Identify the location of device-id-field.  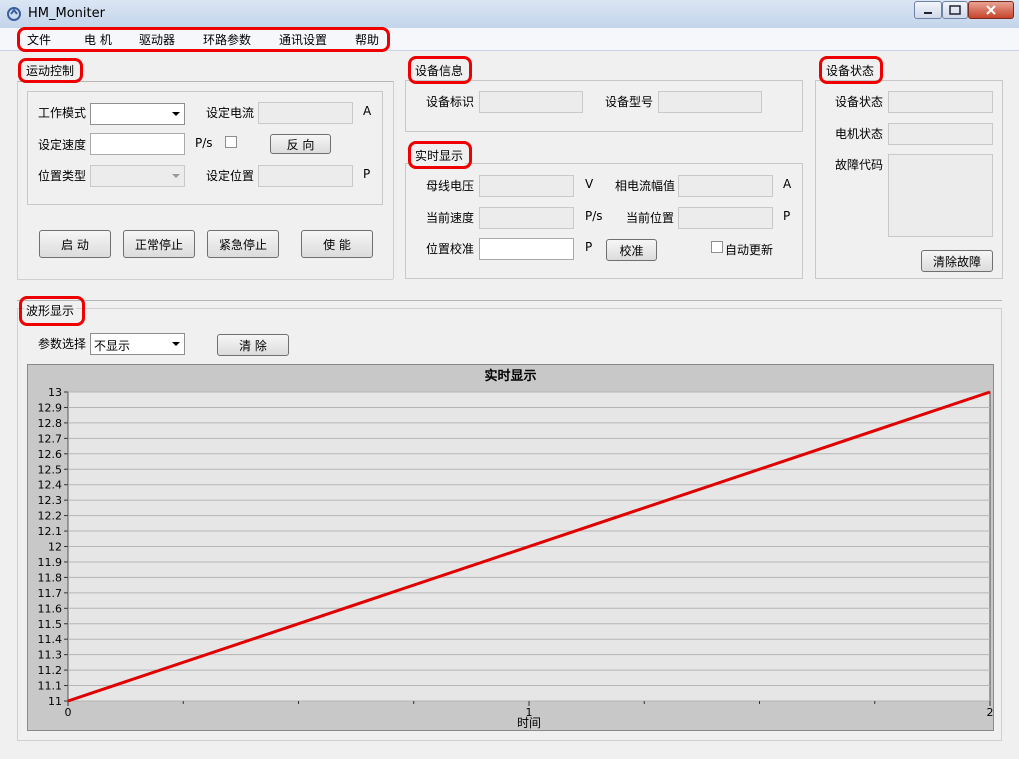
(531, 102).